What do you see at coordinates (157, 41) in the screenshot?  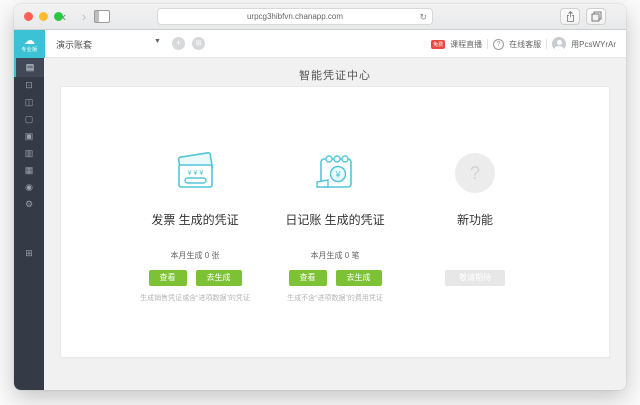 I see `chevron-down-icon: ▼` at bounding box center [157, 41].